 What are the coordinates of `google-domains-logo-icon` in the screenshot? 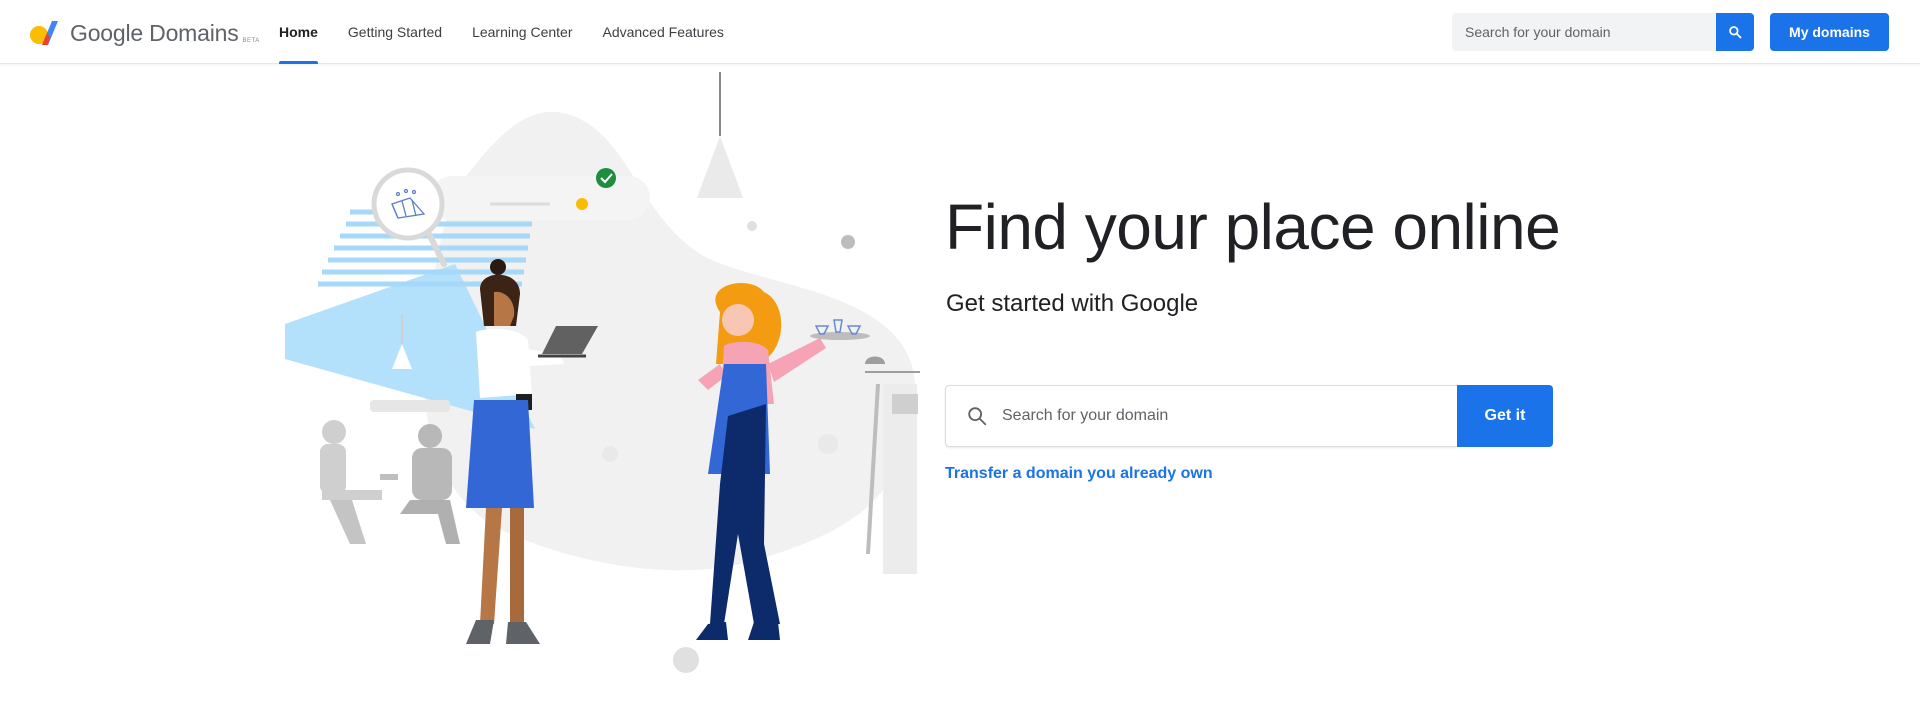 It's located at (44, 33).